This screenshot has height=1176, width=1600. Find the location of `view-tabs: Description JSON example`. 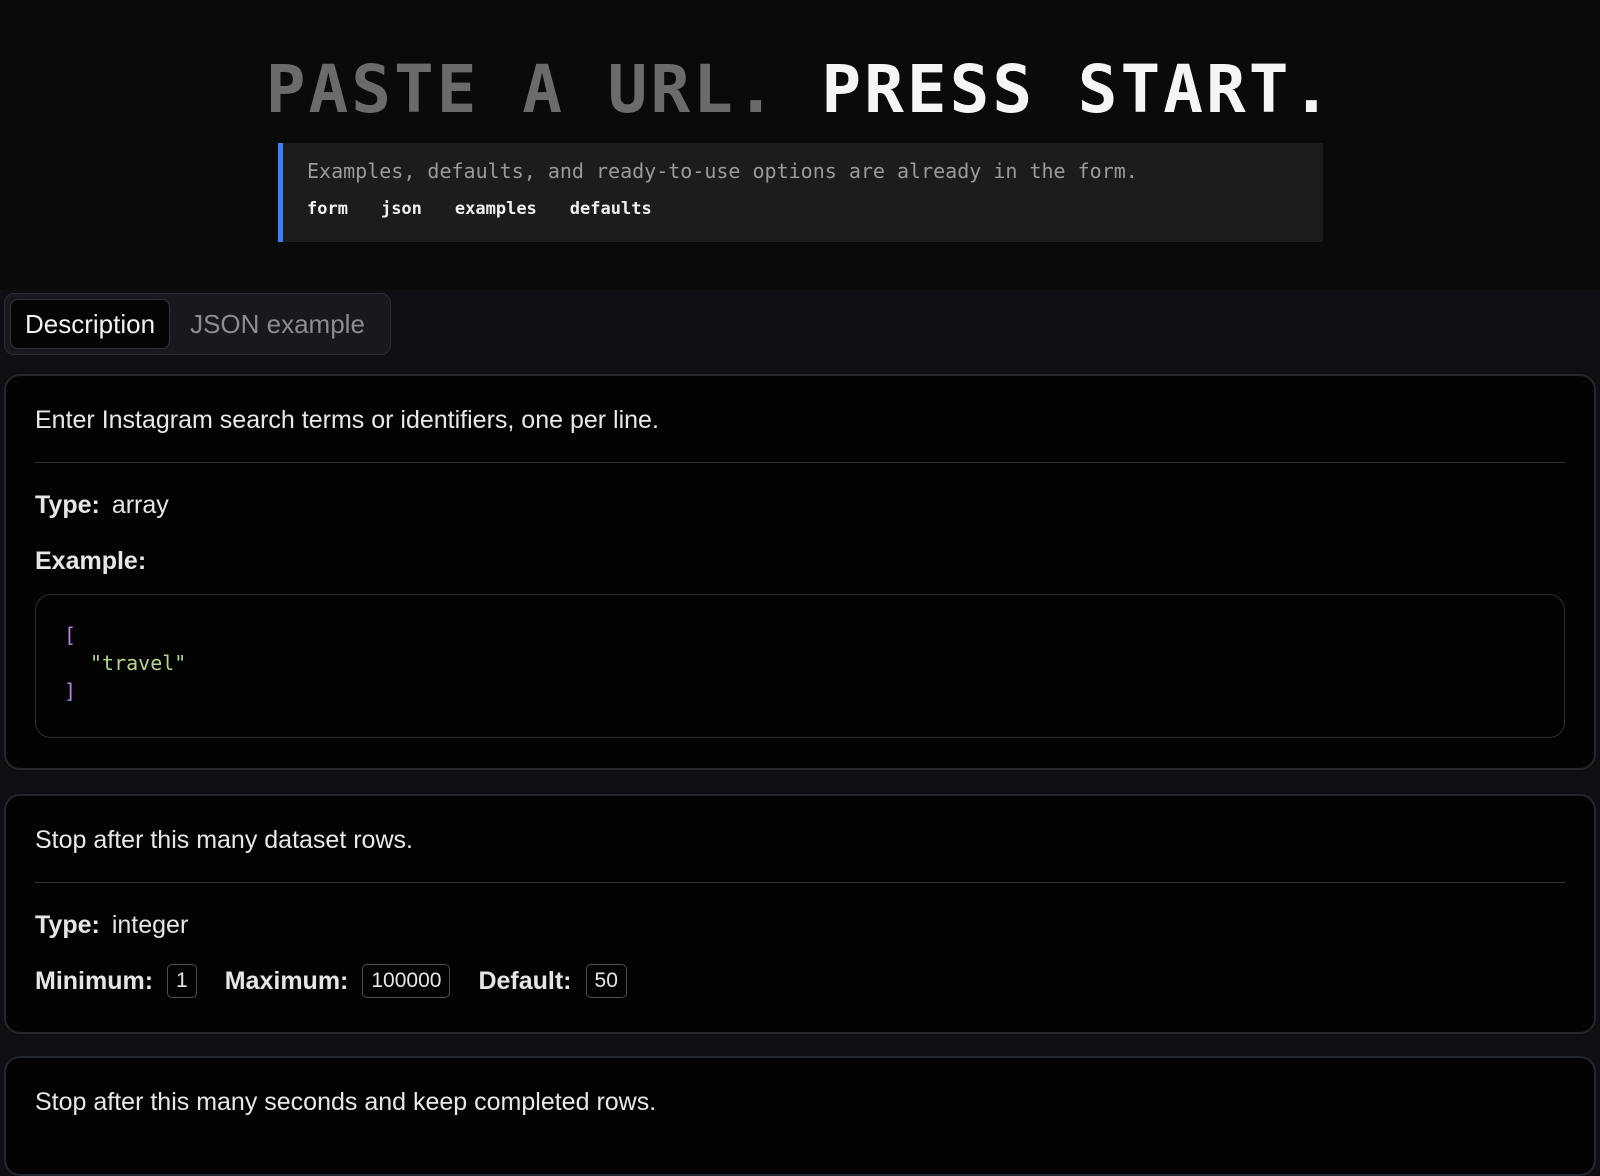

view-tabs: Description JSON example is located at coordinates (197, 324).